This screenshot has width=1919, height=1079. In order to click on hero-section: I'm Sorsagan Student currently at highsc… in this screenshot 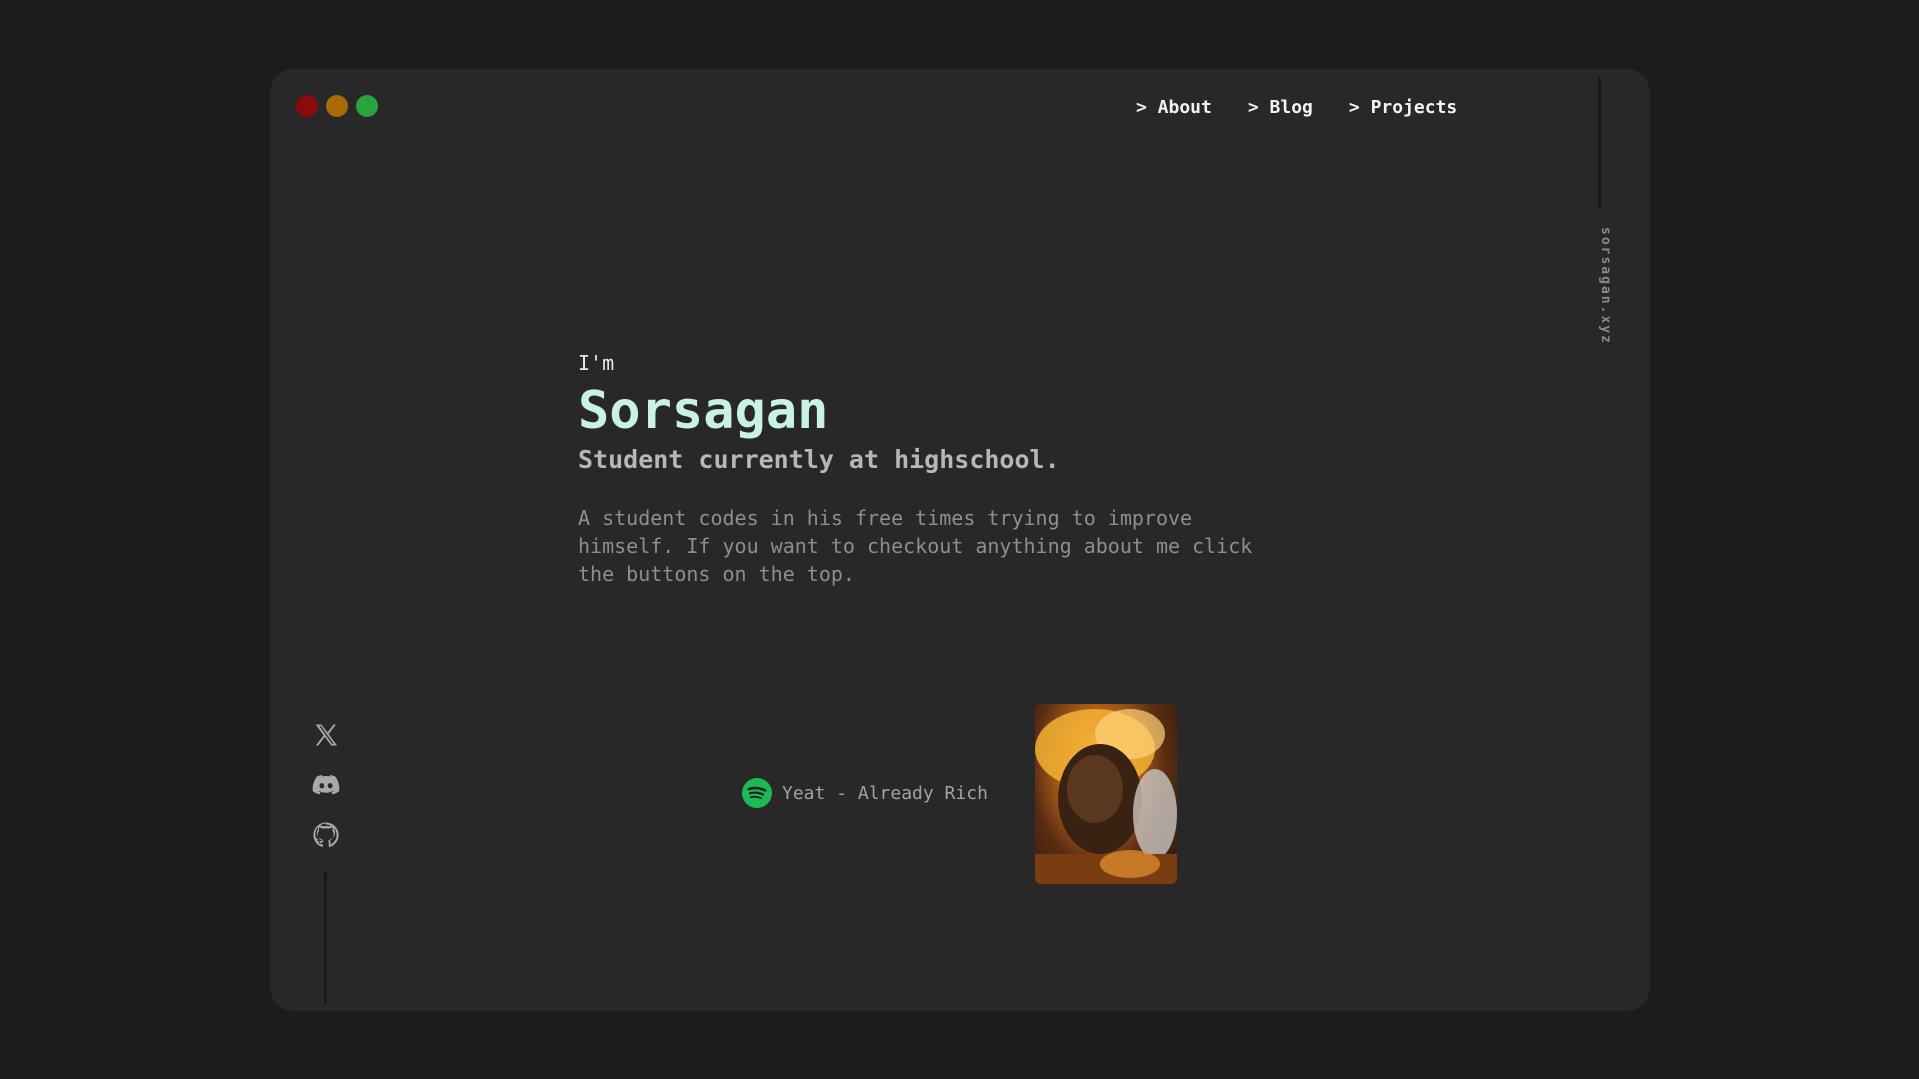, I will do `click(928, 479)`.